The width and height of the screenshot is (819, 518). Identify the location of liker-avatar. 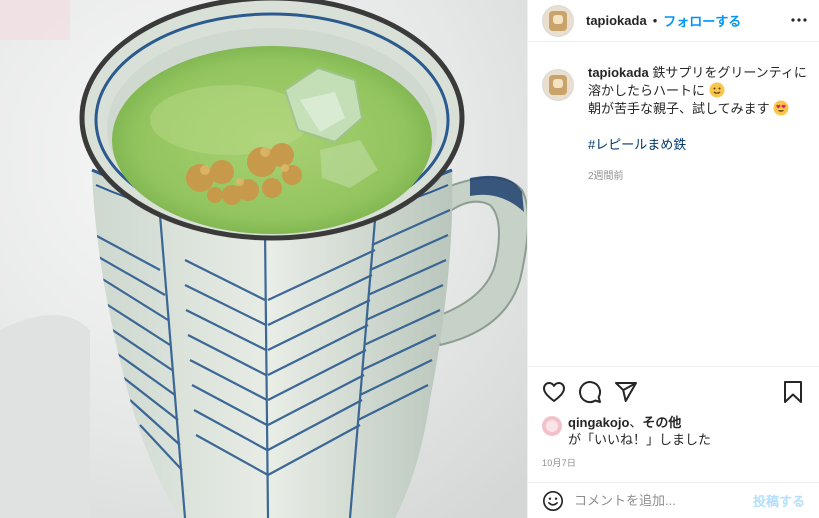
(552, 426).